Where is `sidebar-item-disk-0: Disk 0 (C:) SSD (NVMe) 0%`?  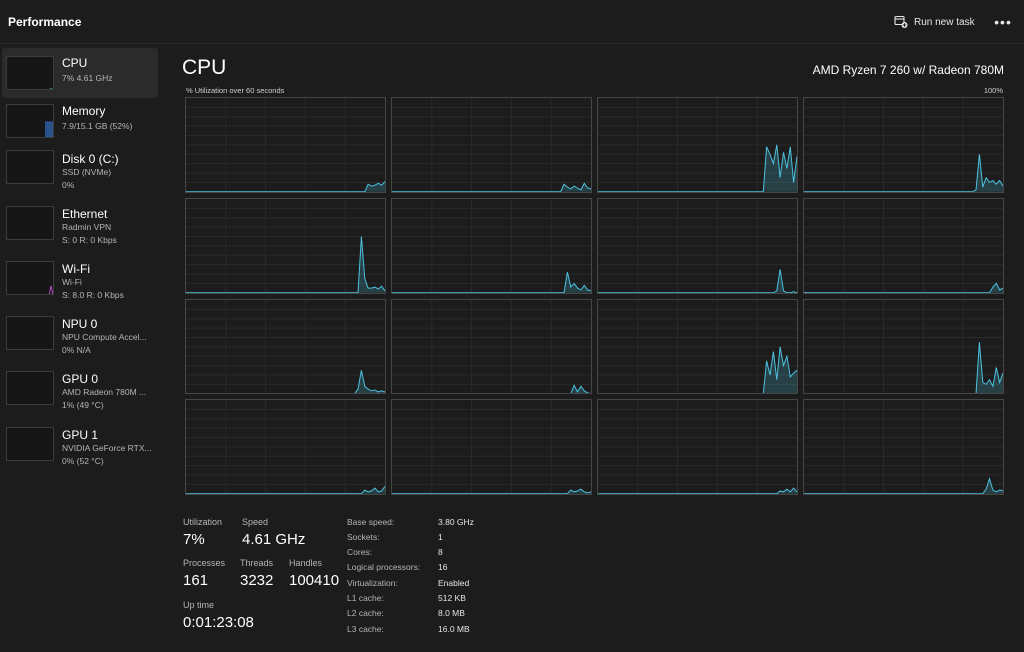
sidebar-item-disk-0: Disk 0 (C:) SSD (NVMe) 0% is located at coordinates (80, 171).